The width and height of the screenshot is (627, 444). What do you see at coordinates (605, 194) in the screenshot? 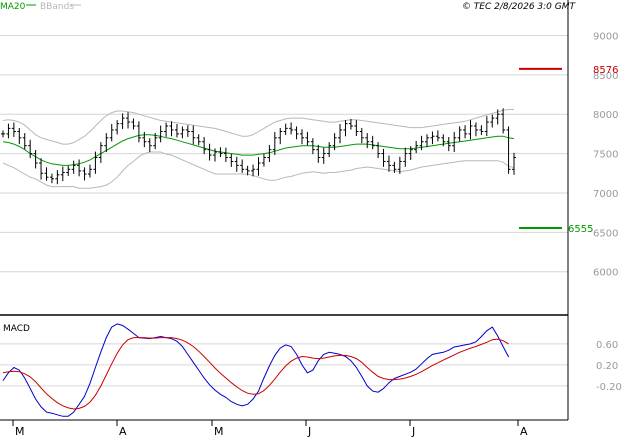
I see `price-tick-label: 7000` at bounding box center [605, 194].